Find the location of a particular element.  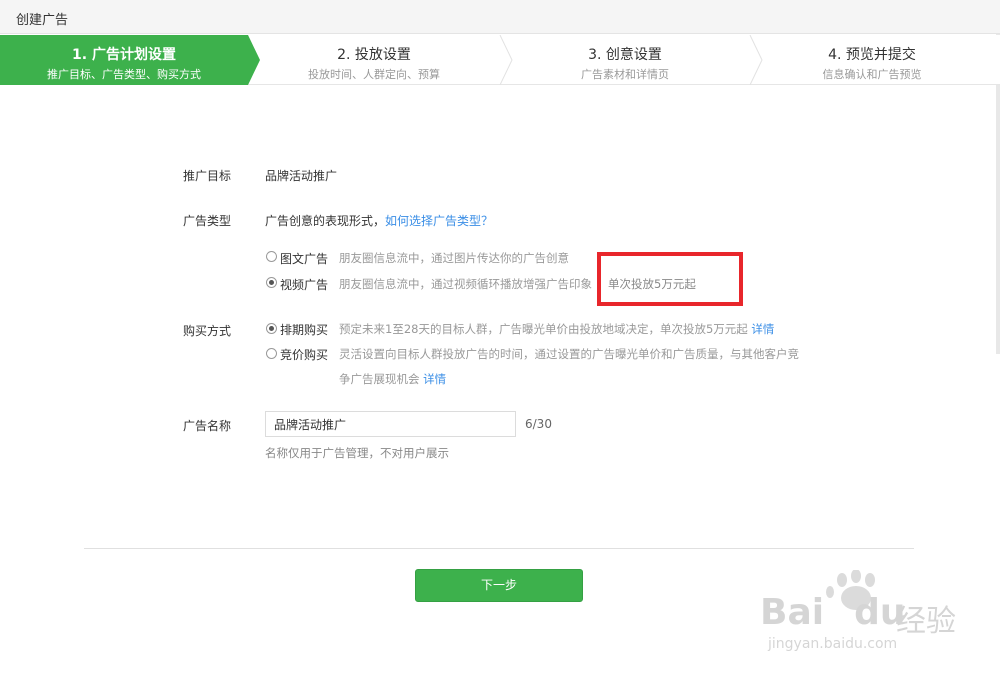

ad-type-hint: 广告创意的表现形式，如何选择广告类型？ is located at coordinates (379, 220).